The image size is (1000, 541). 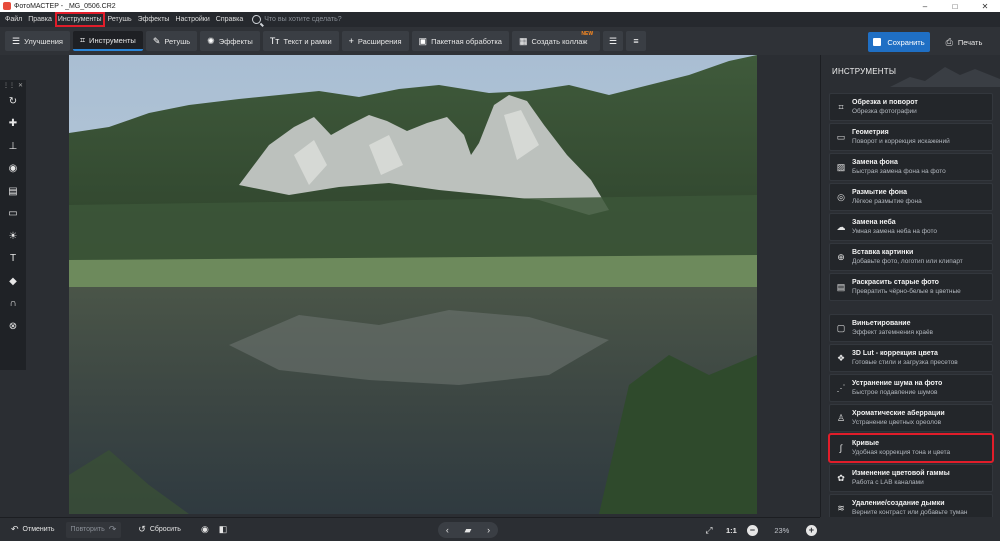 I want to click on redo-button: Повторить ↷, so click(x=93, y=529).